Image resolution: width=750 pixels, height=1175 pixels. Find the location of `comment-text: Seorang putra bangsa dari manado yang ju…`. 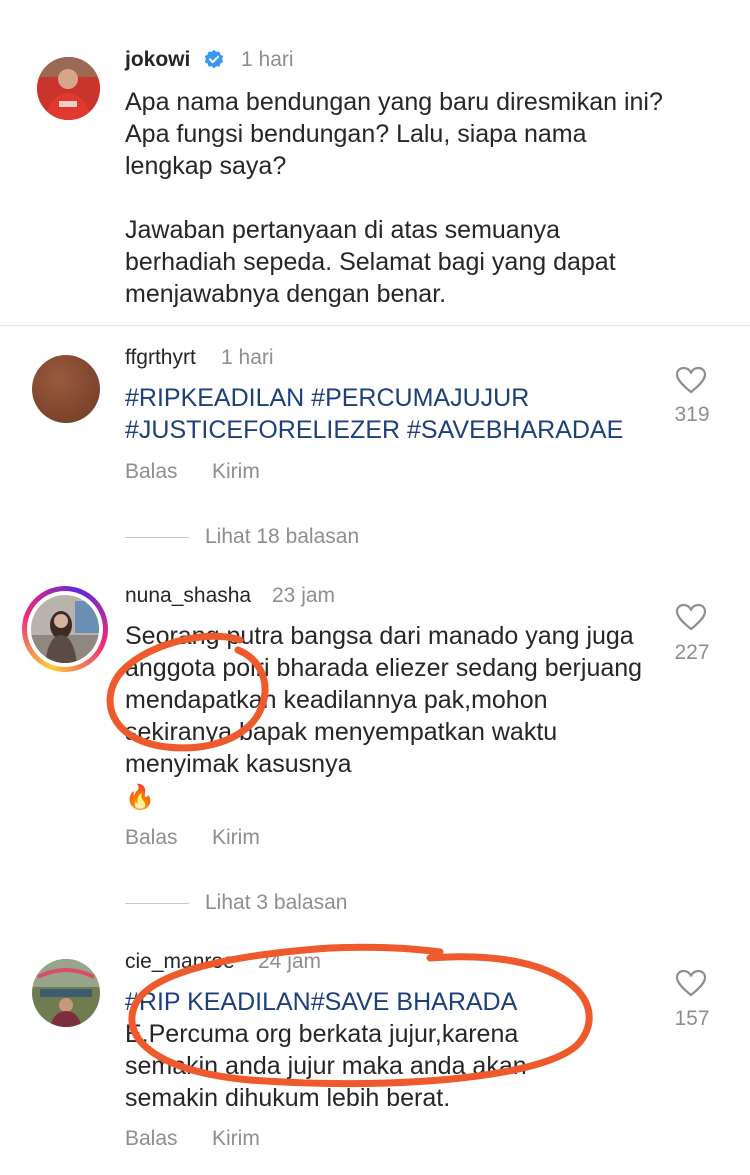

comment-text: Seorang putra bangsa dari manado yang ju… is located at coordinates (387, 700).